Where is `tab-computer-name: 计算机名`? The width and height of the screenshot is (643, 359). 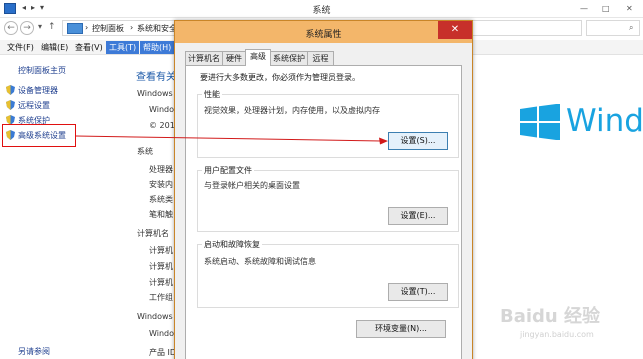
tab-computer-name: 计算机名 is located at coordinates (204, 58).